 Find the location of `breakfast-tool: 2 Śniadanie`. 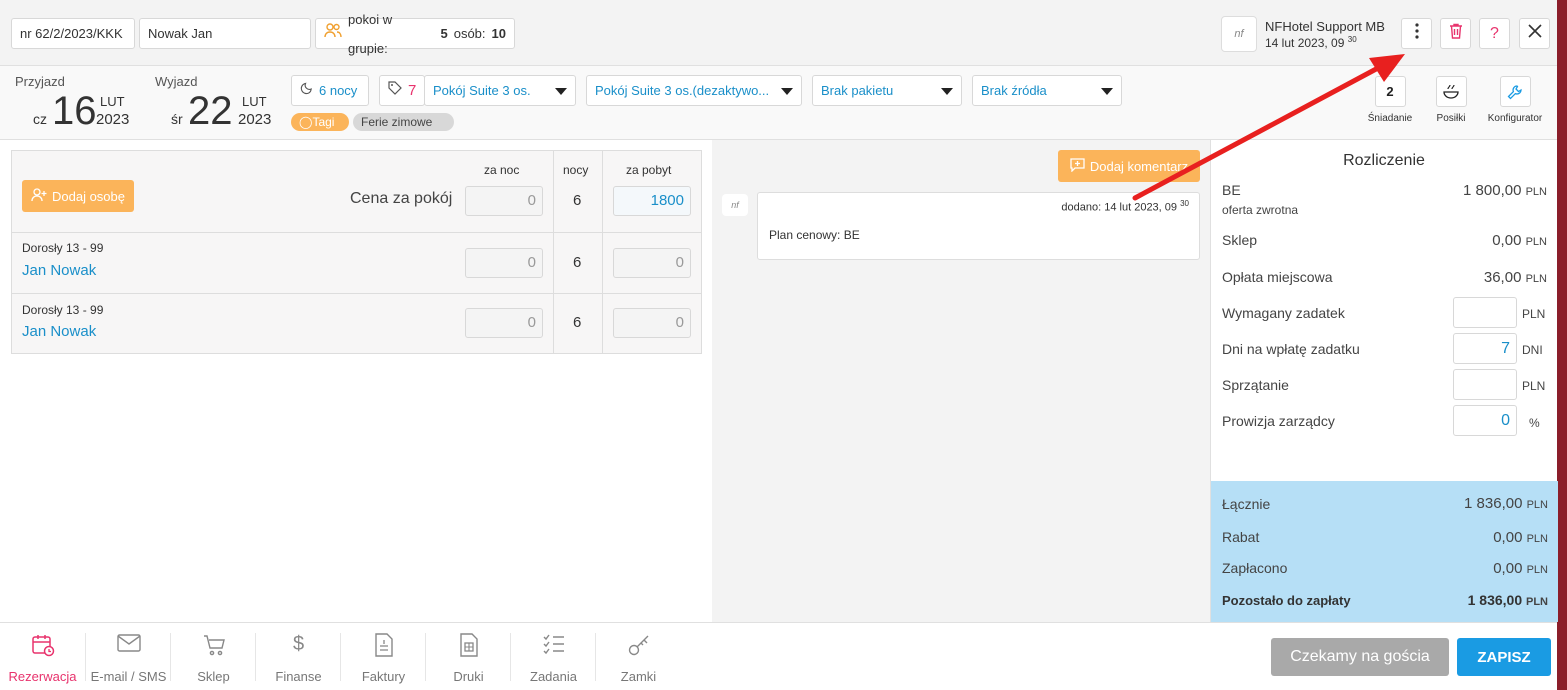

breakfast-tool: 2 Śniadanie is located at coordinates (1390, 100).